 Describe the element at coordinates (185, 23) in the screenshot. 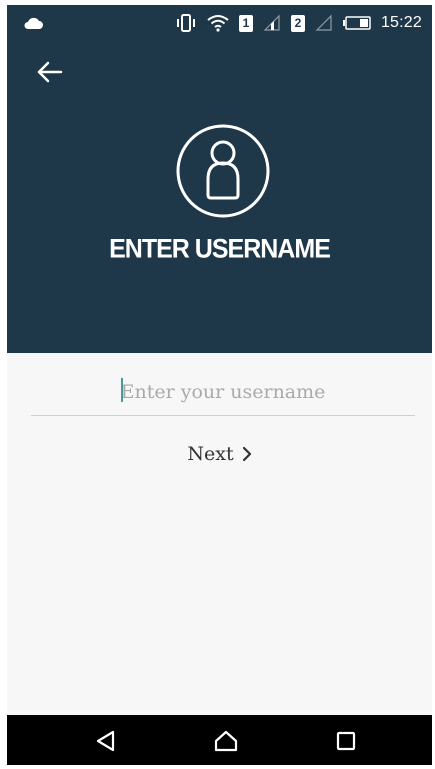

I see `vibrate-icon` at that location.